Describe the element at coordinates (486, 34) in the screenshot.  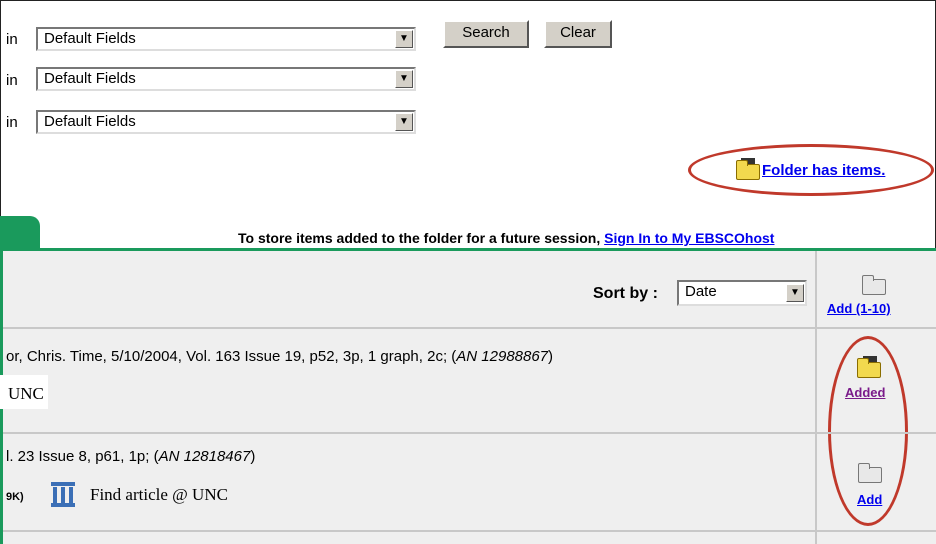
I see `search-button: Search` at that location.